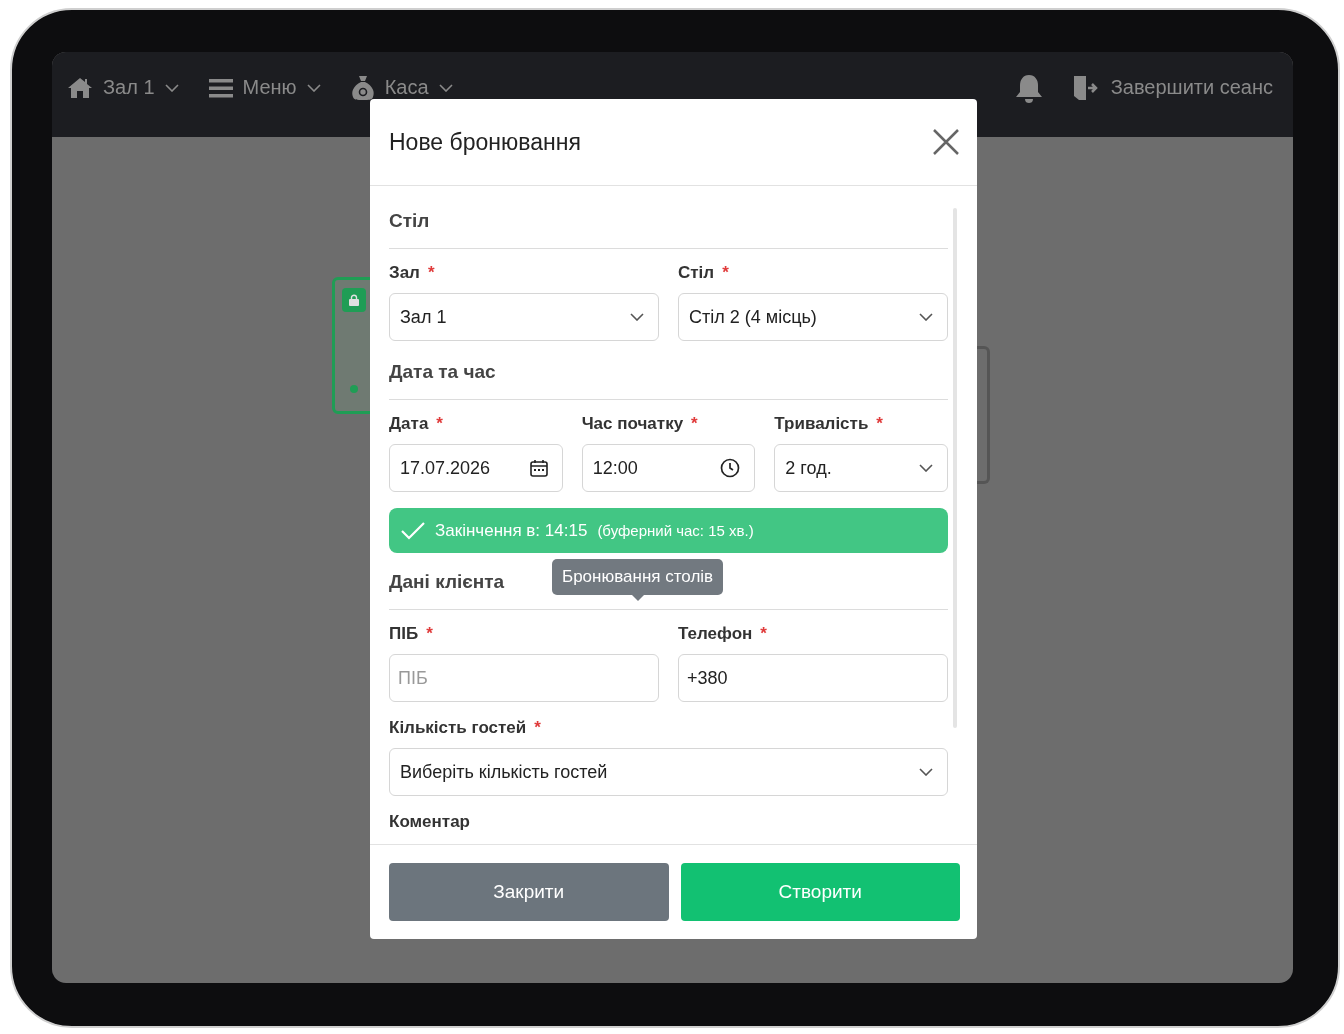 The image size is (1344, 1034). I want to click on close-button, so click(946, 142).